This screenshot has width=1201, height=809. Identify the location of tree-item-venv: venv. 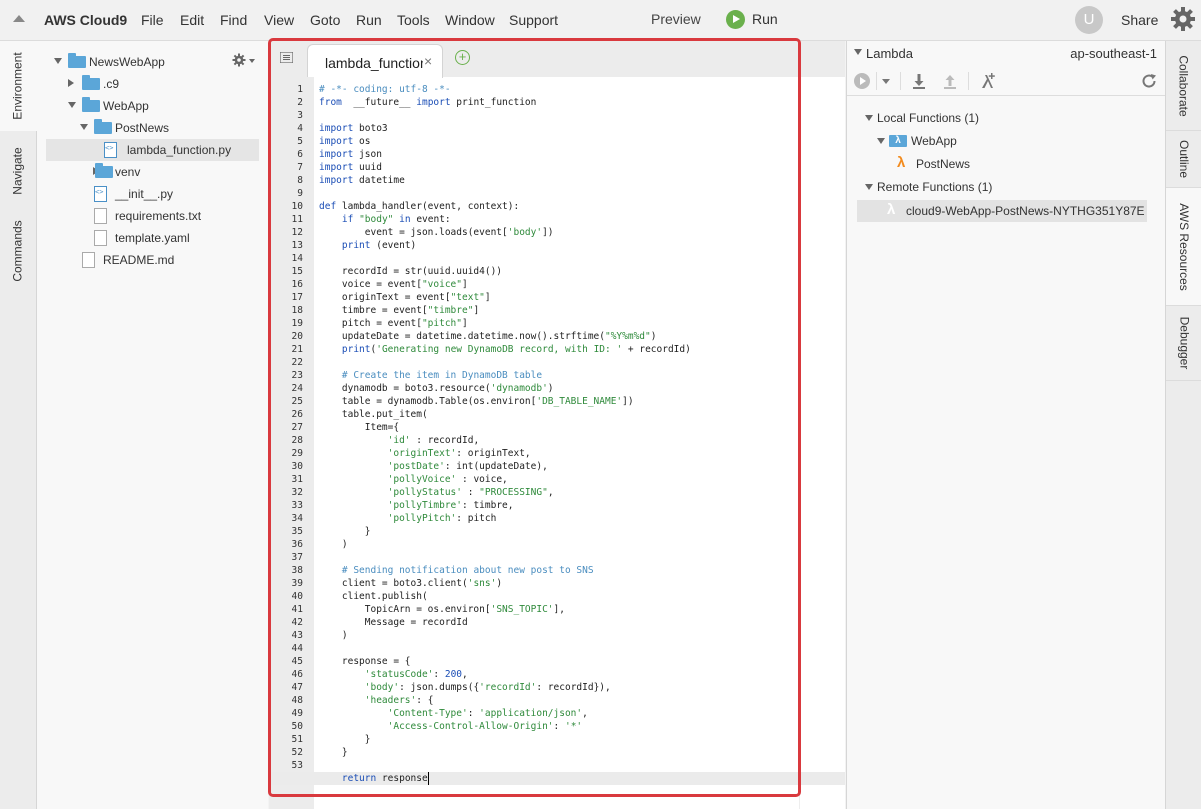
(152, 172).